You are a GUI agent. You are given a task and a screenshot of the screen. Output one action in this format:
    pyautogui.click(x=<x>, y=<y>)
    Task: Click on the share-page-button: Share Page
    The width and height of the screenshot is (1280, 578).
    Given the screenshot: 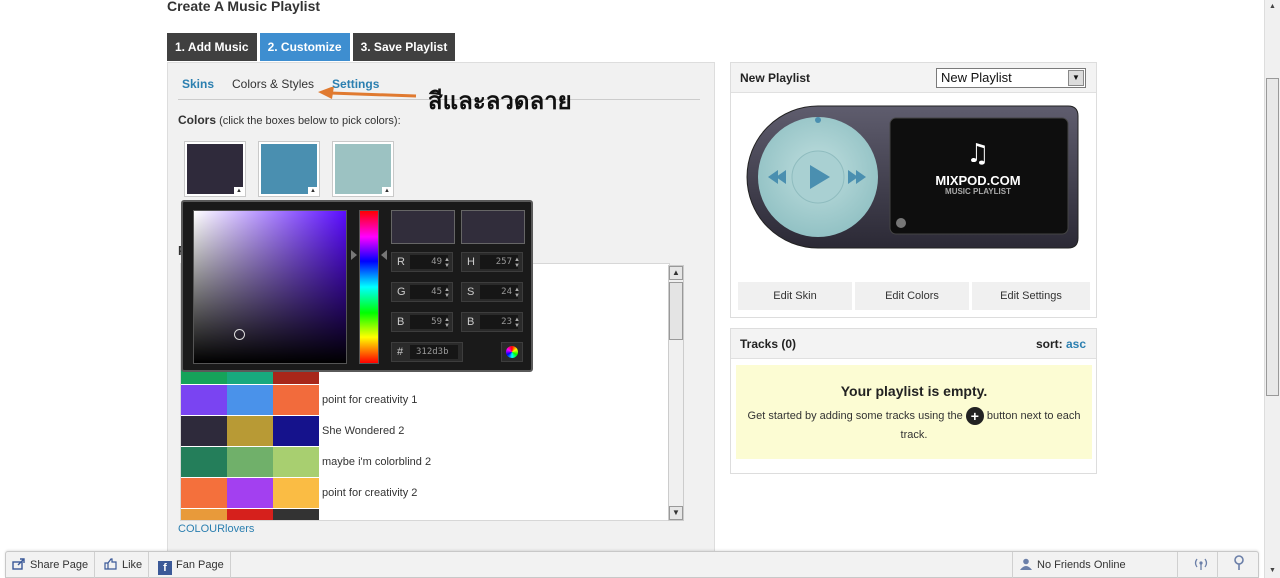 What is the action you would take?
    pyautogui.click(x=51, y=565)
    